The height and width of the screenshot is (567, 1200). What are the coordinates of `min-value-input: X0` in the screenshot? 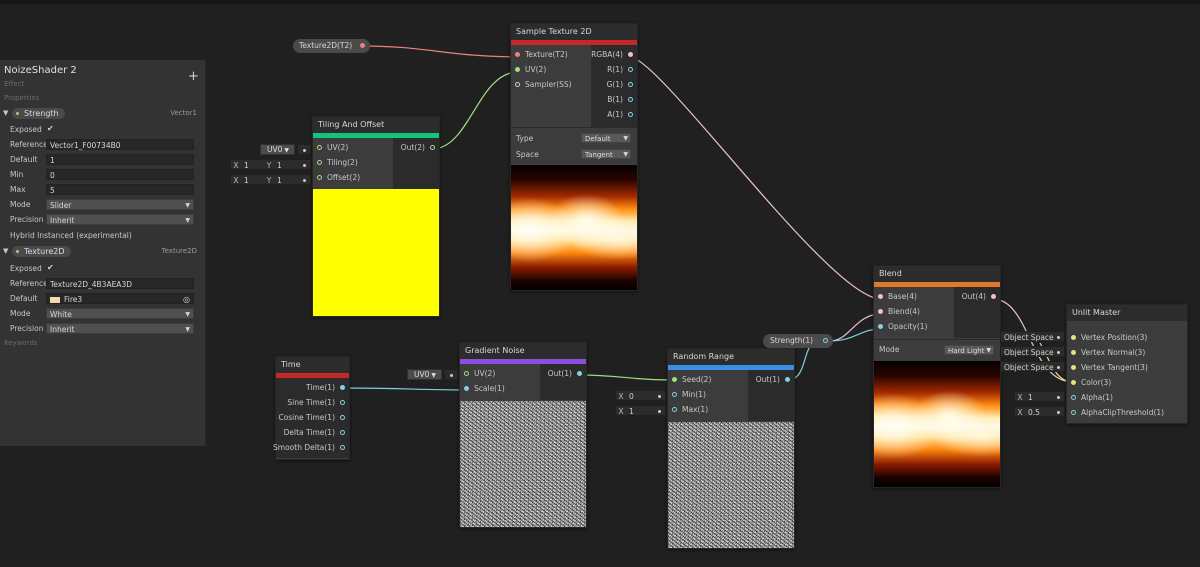 It's located at (640, 395).